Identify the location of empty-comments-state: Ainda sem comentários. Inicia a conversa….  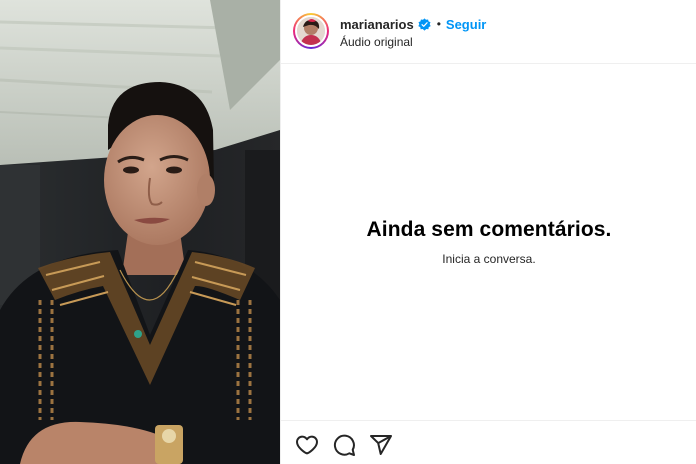
(488, 242).